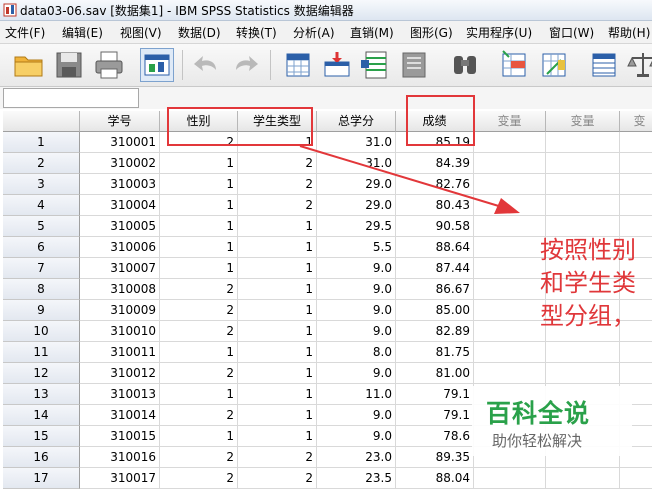 This screenshot has height=491, width=652. What do you see at coordinates (435, 268) in the screenshot?
I see `cell-score: 87.44` at bounding box center [435, 268].